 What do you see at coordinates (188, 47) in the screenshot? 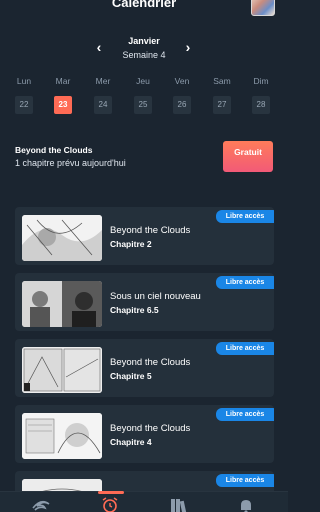
I see `next-week-button: ›` at bounding box center [188, 47].